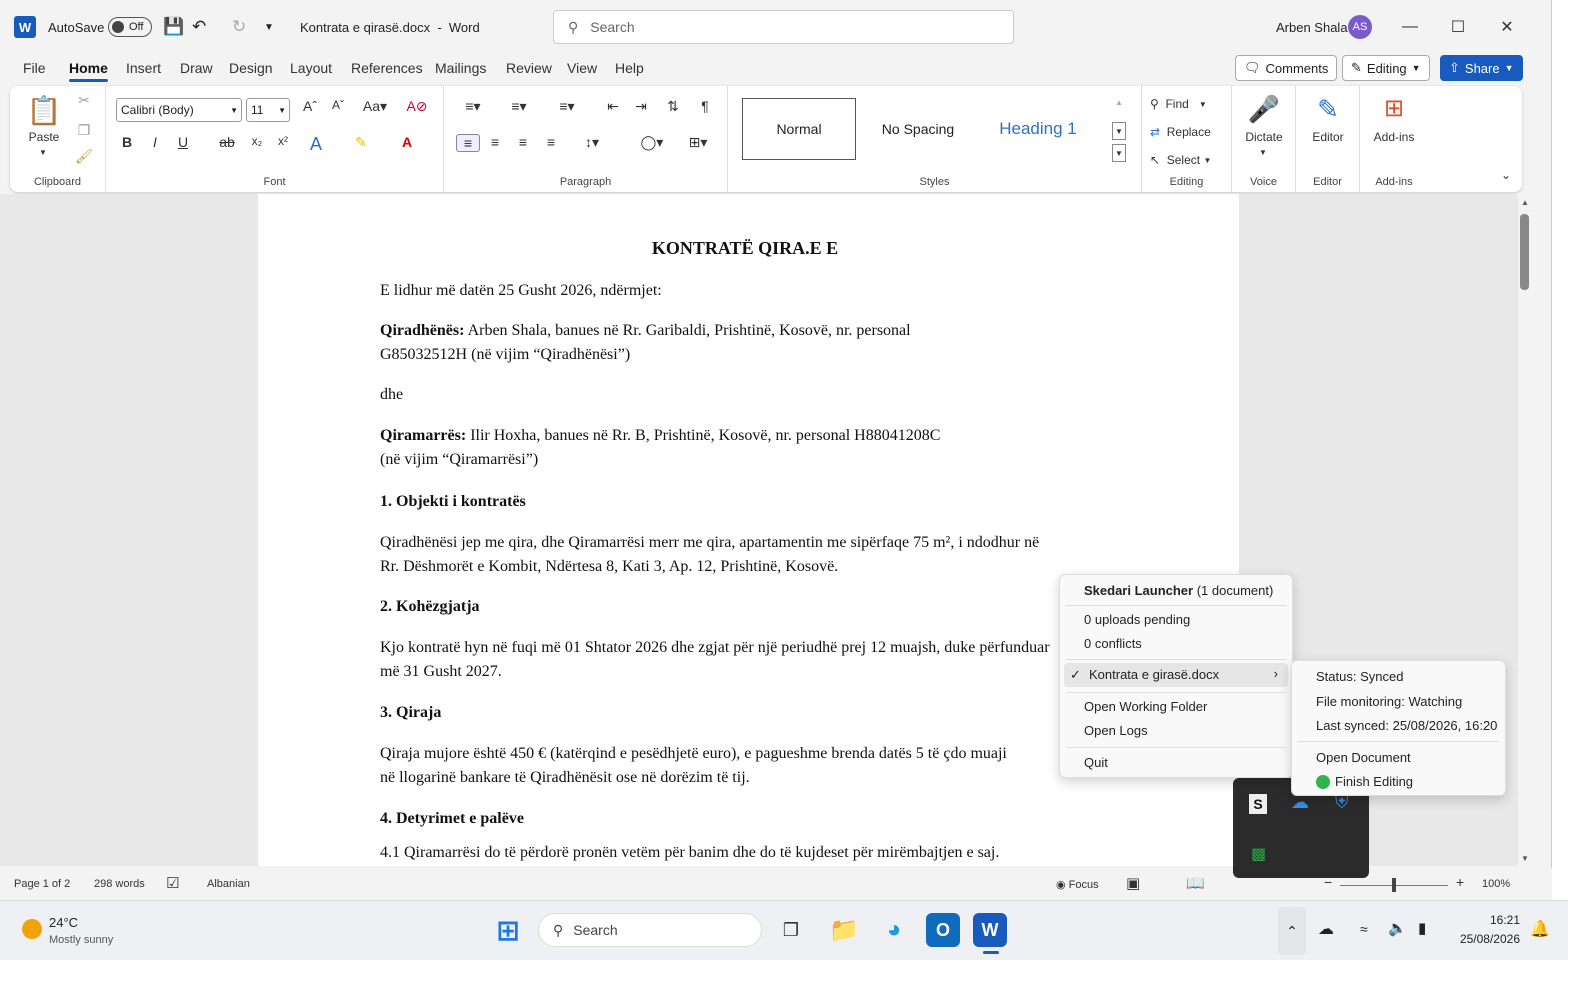  Describe the element at coordinates (127, 142) in the screenshot. I see `bold-icon: B` at that location.